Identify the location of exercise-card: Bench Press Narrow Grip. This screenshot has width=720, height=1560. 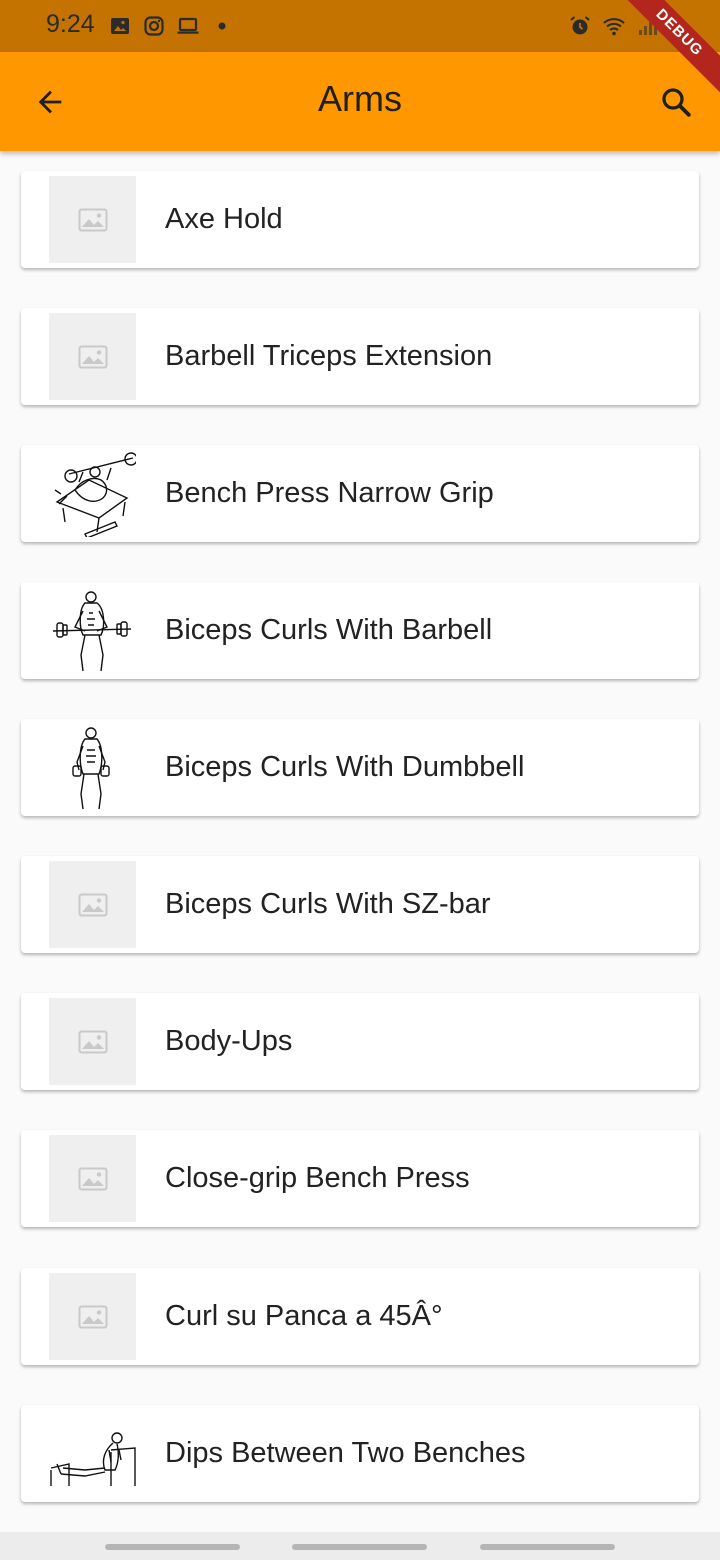
(360, 493).